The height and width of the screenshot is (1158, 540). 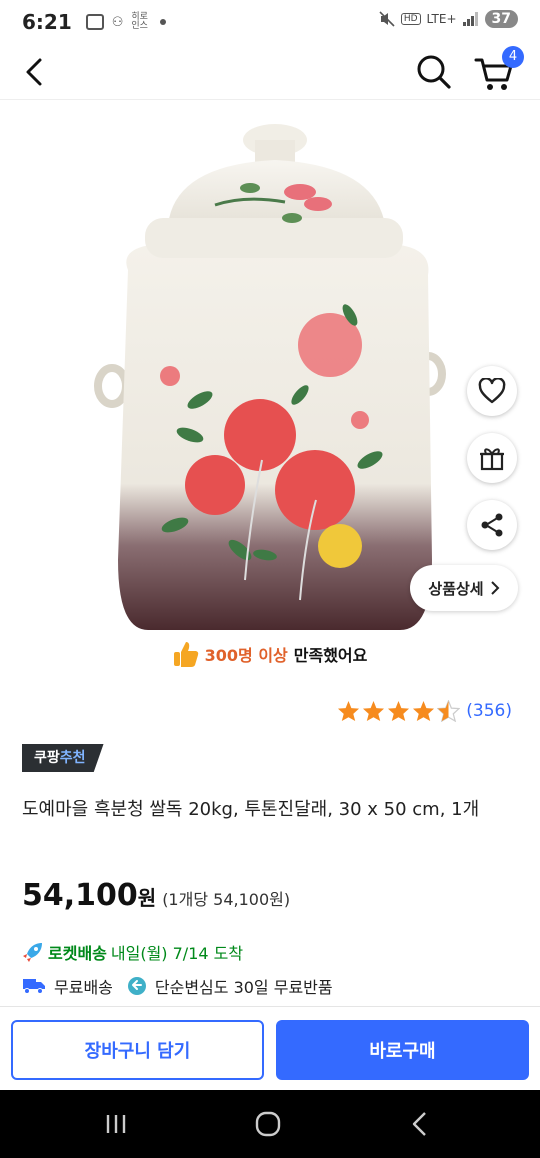 I want to click on price-amount: 54,100원, so click(x=89, y=895).